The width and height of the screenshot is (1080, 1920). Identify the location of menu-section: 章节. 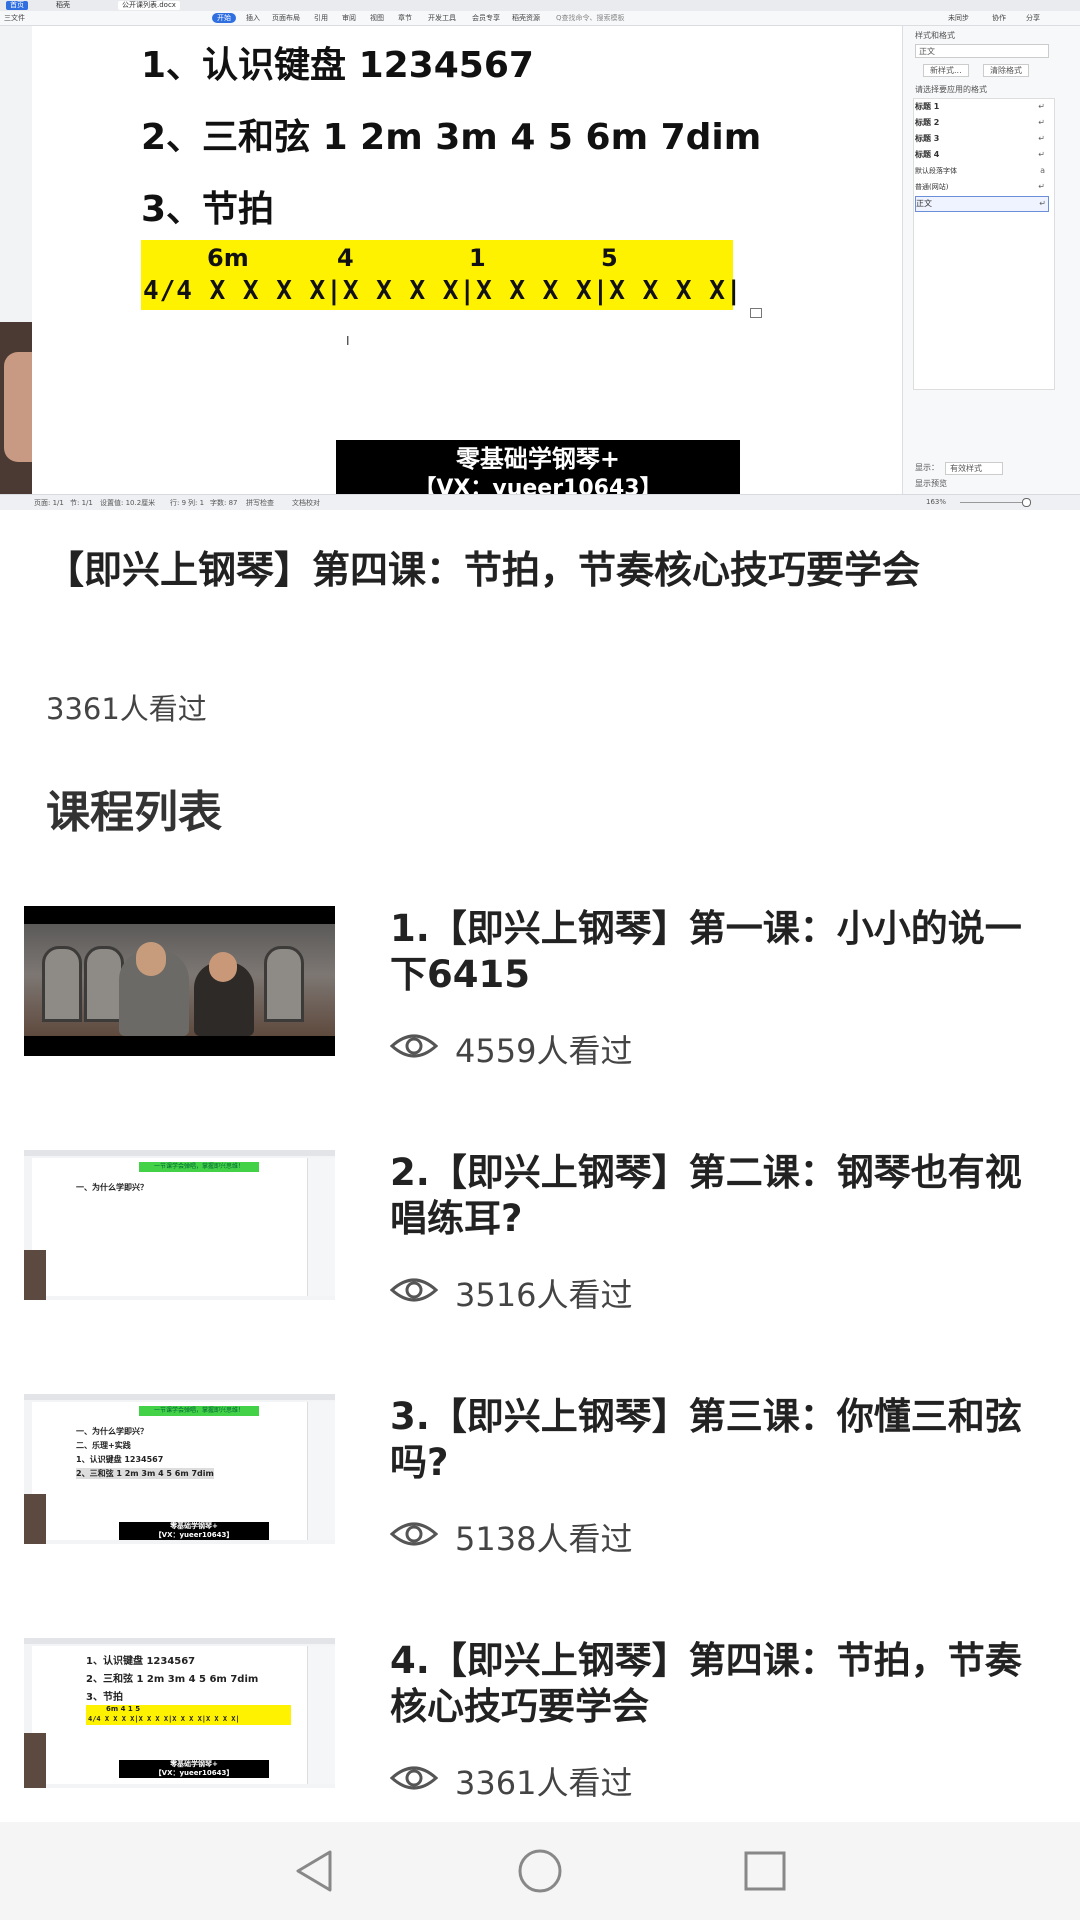
(405, 18).